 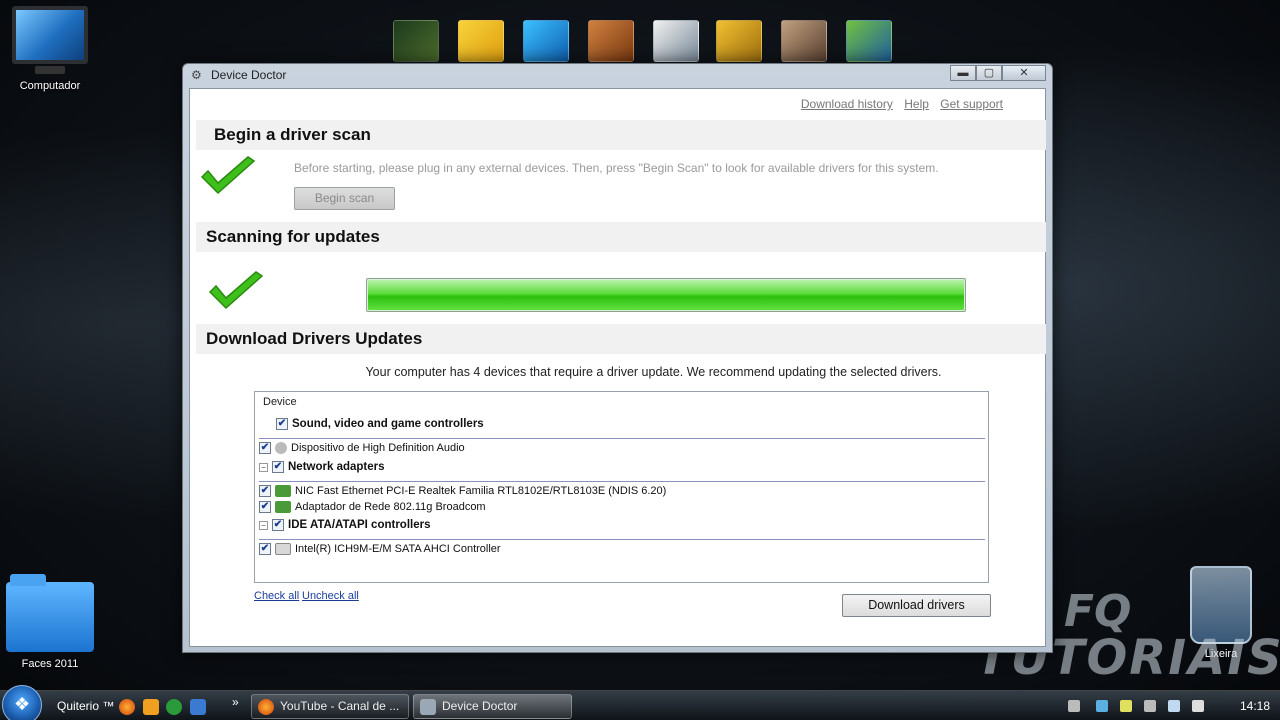 I want to click on device-row: ✔ Dispositivo de High Definition Audio, so click(x=362, y=448).